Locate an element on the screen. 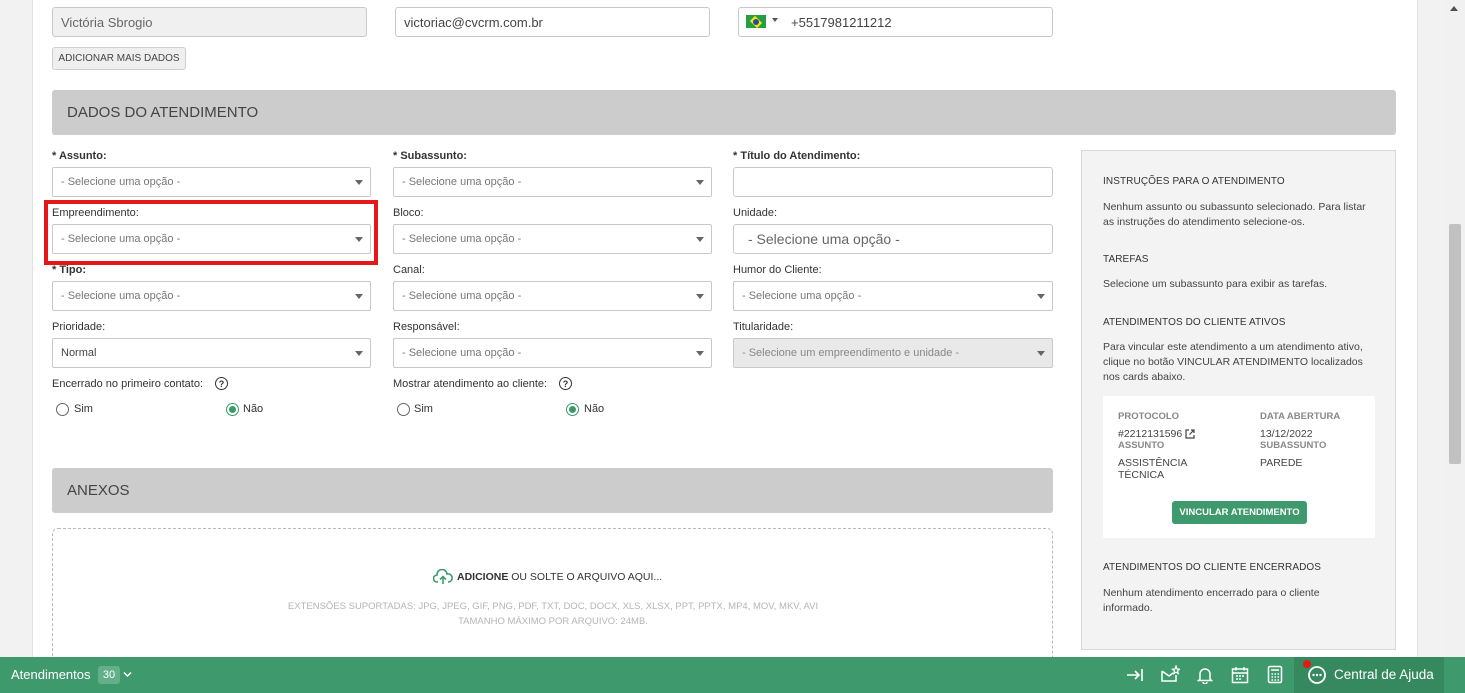  calendar-icon is located at coordinates (1240, 675).